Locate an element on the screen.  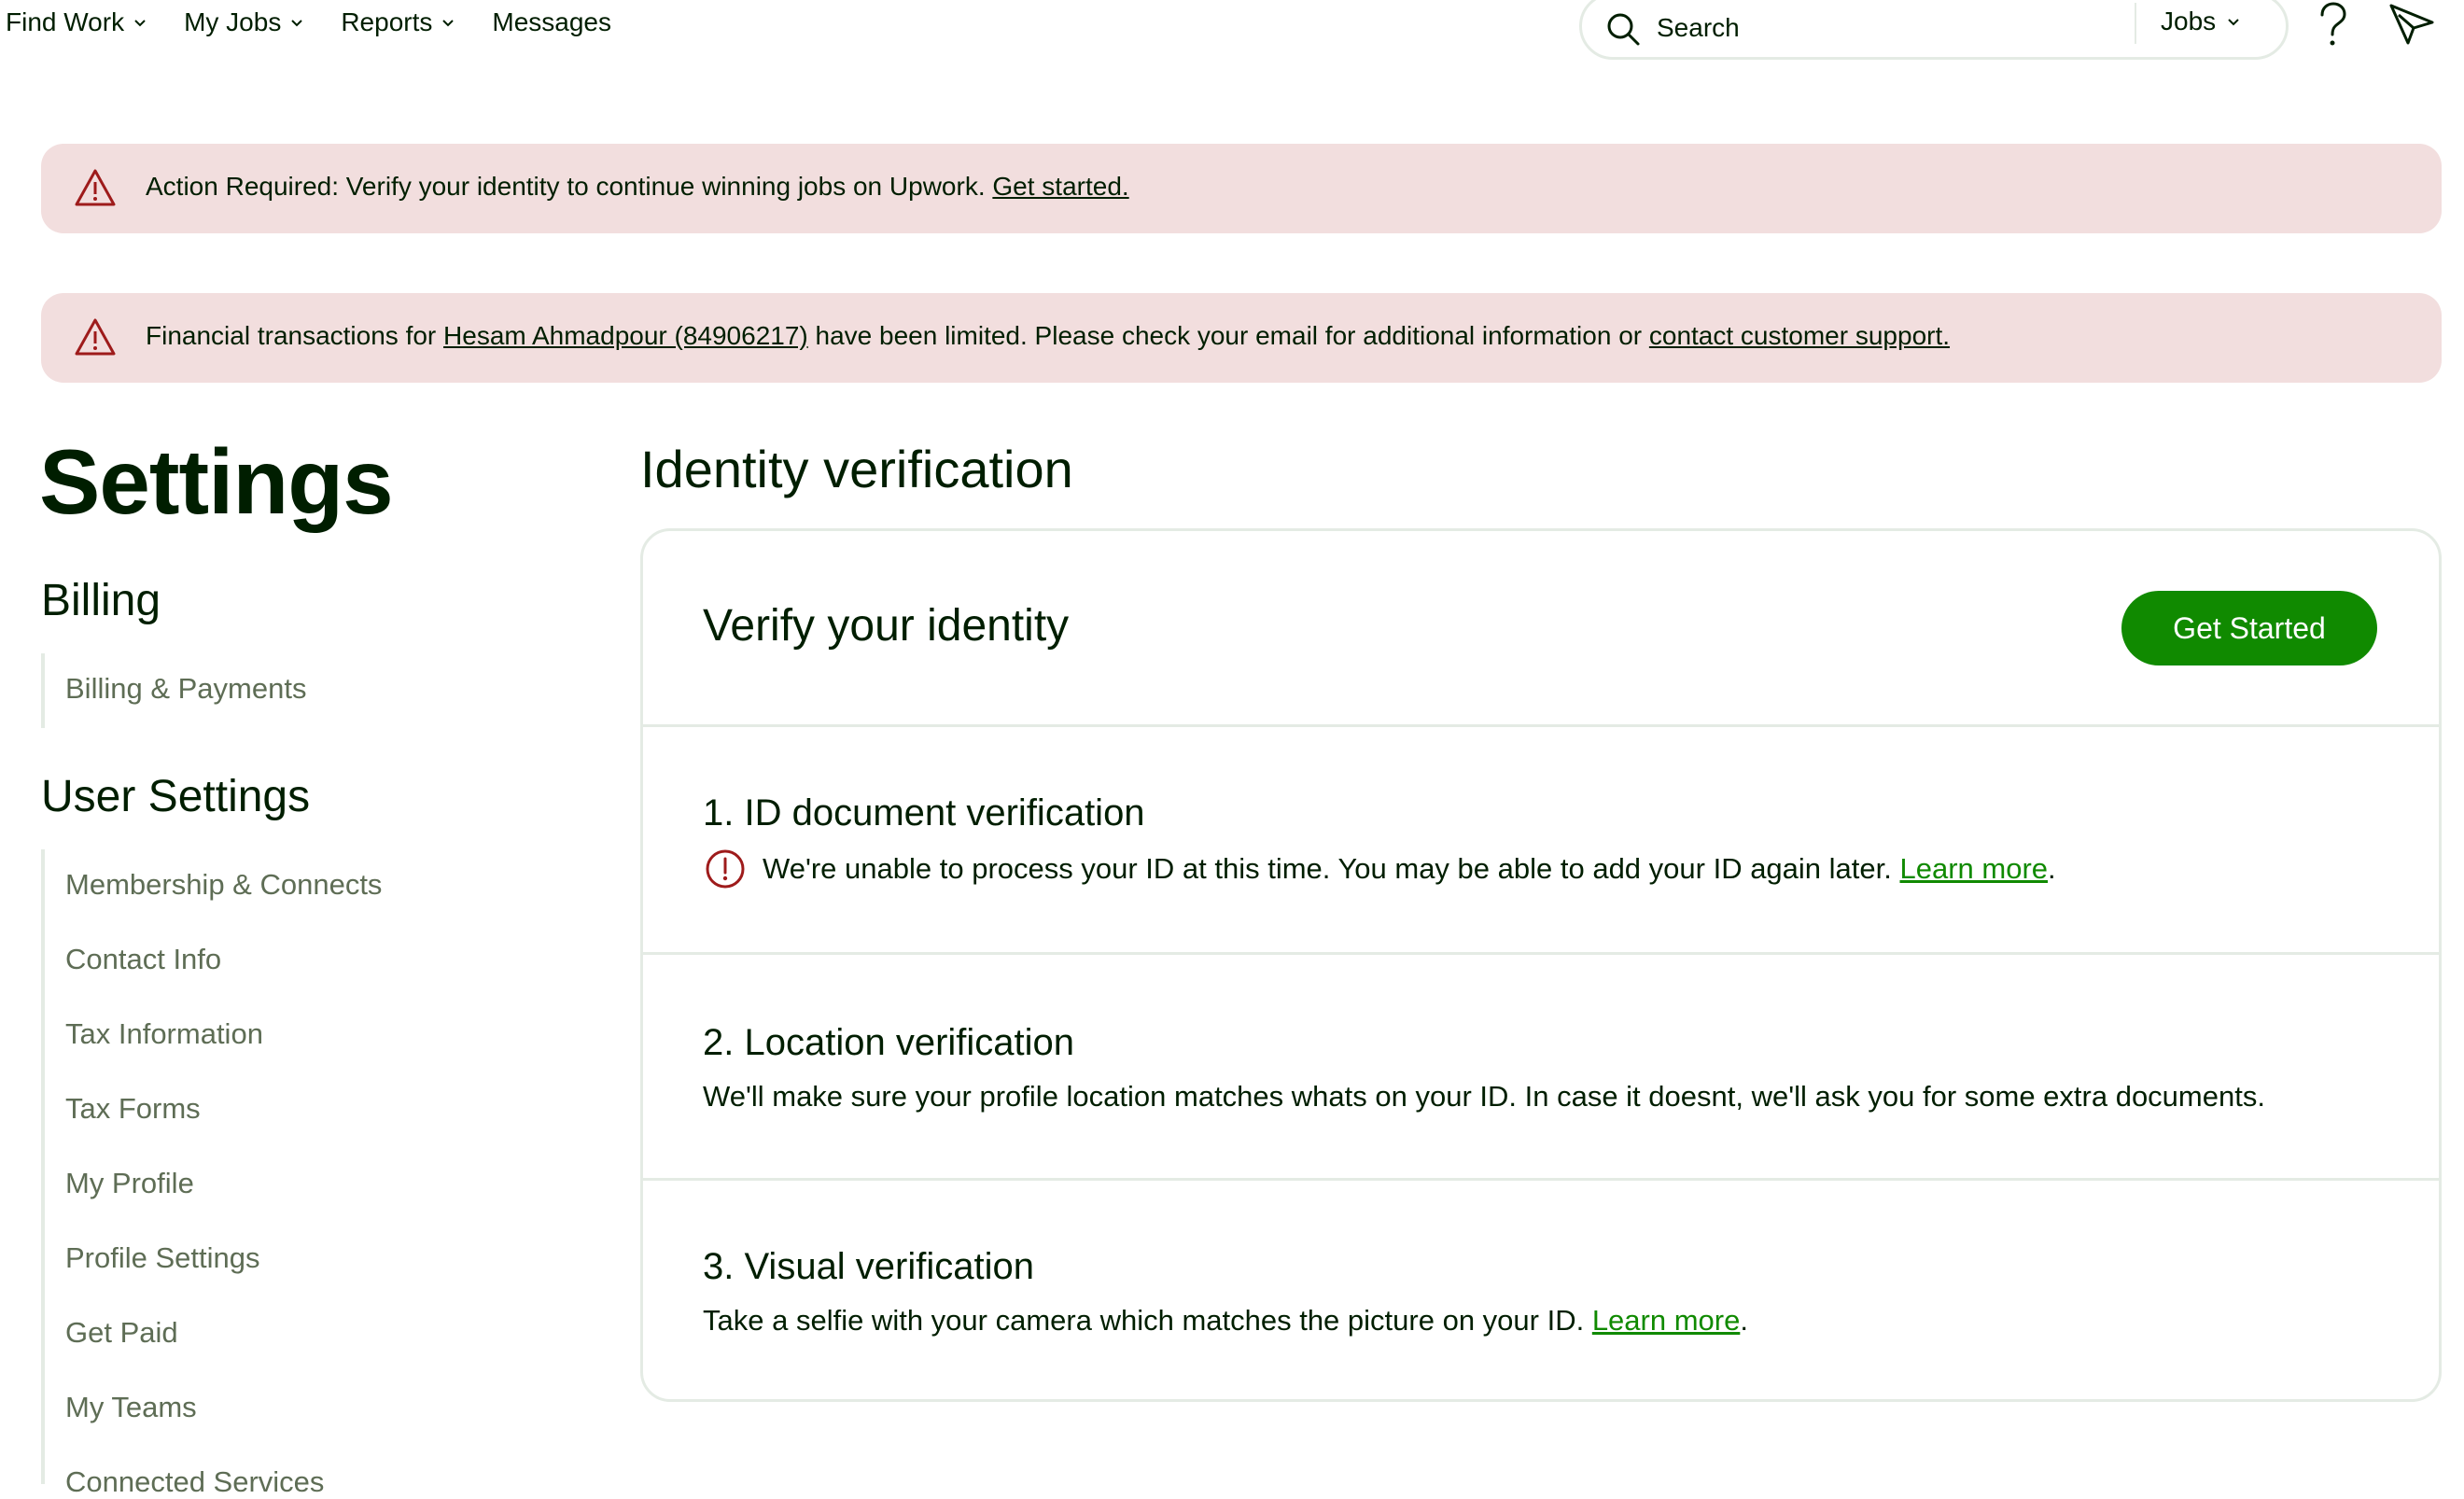
nav-find-work-label: Find Work is located at coordinates (65, 21).